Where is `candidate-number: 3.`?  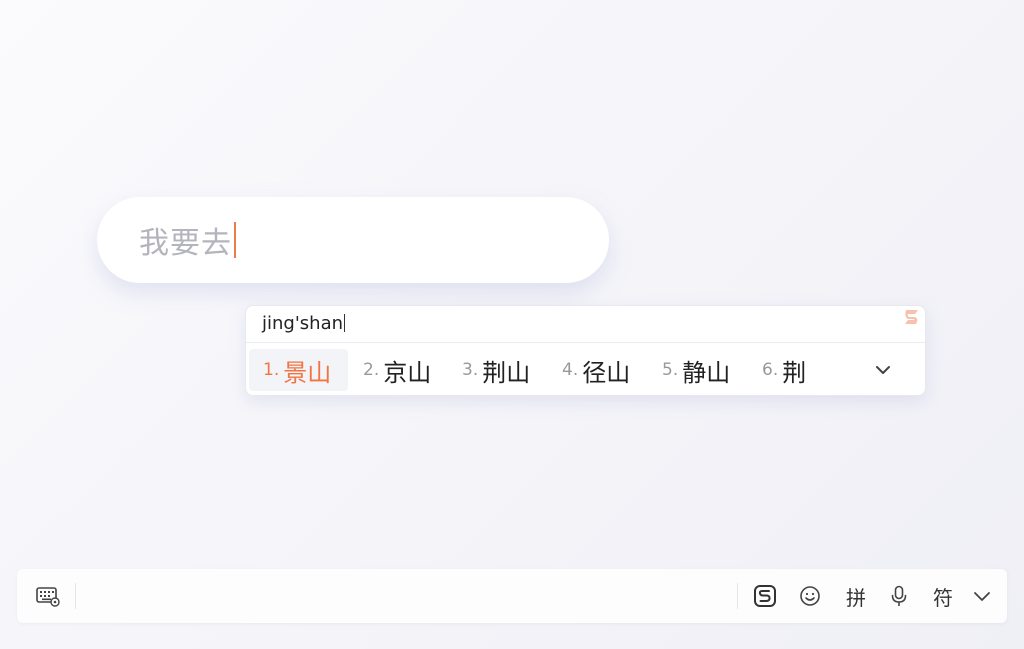
candidate-number: 3. is located at coordinates (470, 370).